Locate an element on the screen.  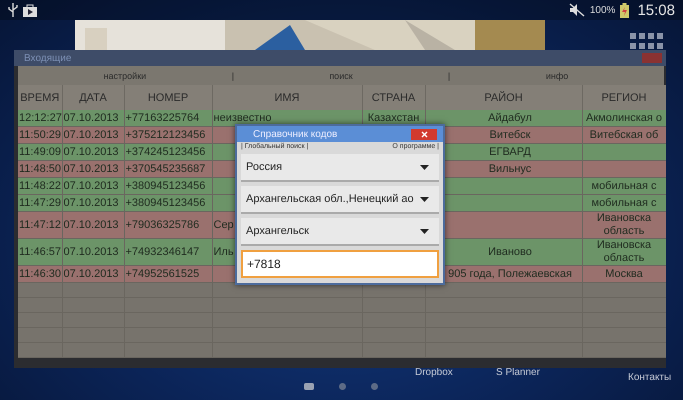
clock: 15:08 is located at coordinates (656, 10).